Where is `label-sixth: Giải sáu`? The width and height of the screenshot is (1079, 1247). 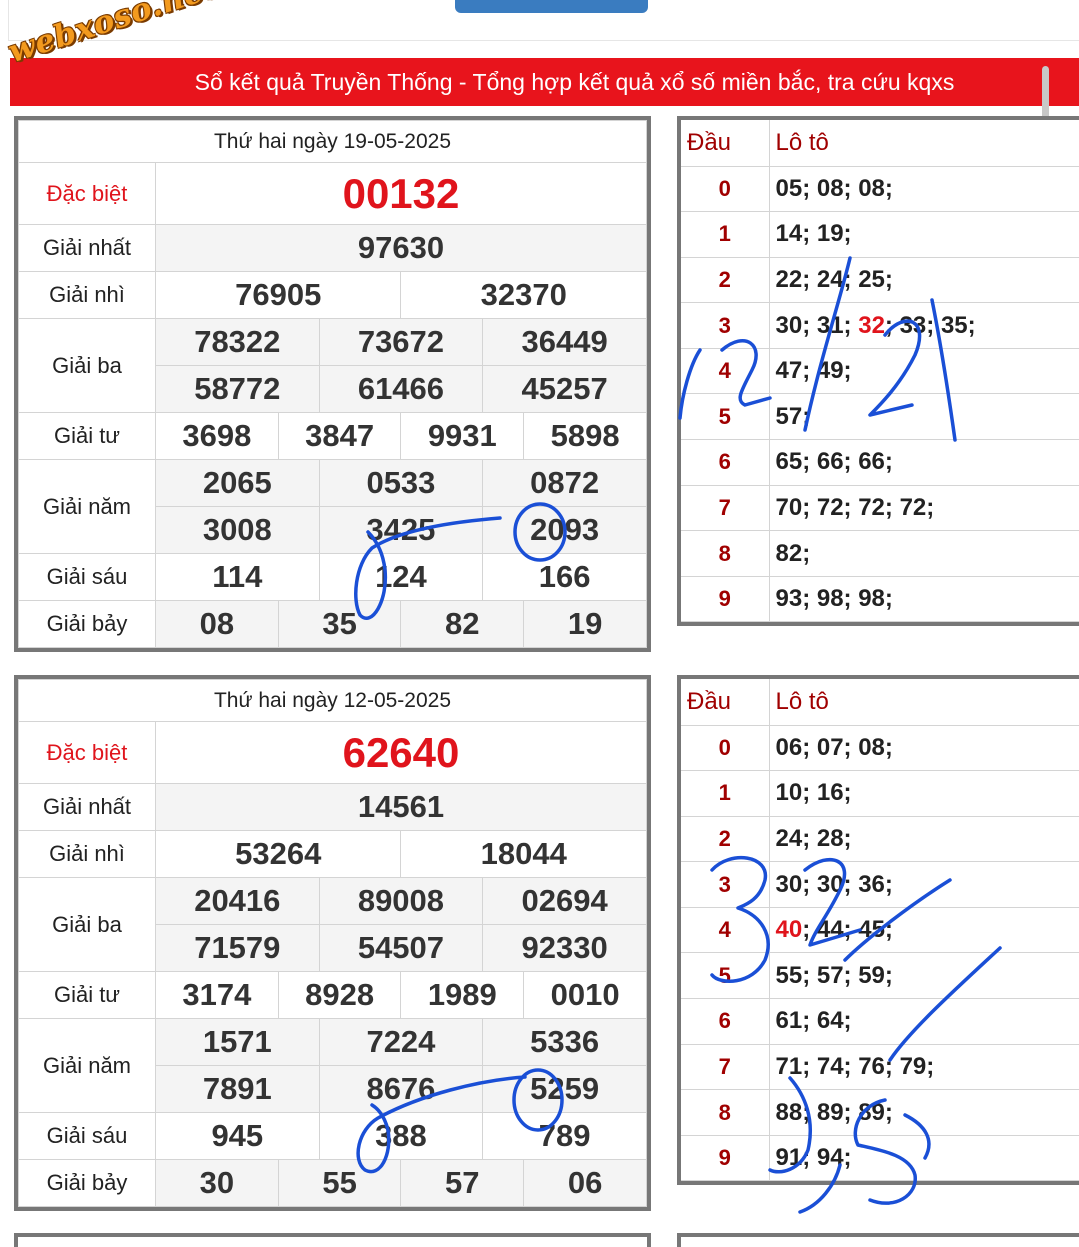
label-sixth: Giải sáu is located at coordinates (87, 1136).